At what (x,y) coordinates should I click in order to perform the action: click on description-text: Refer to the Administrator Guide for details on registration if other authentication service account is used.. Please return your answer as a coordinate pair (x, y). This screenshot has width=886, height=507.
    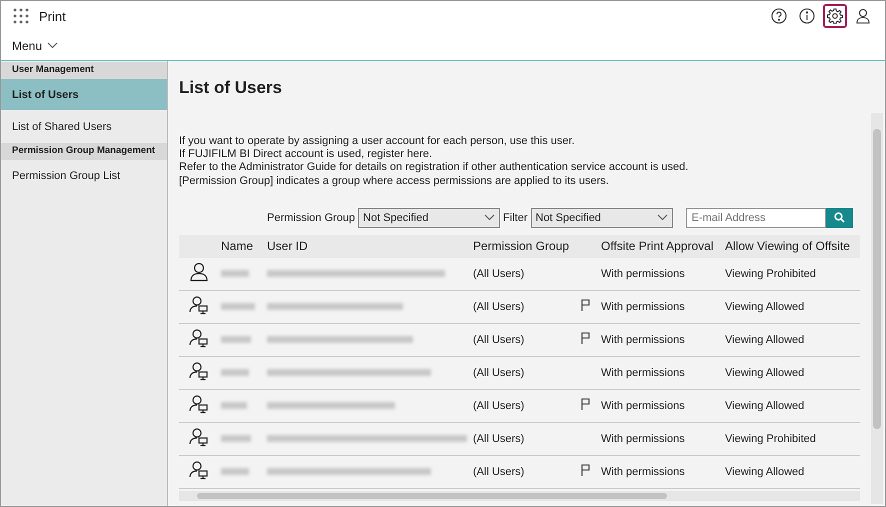
    Looking at the image, I should click on (434, 168).